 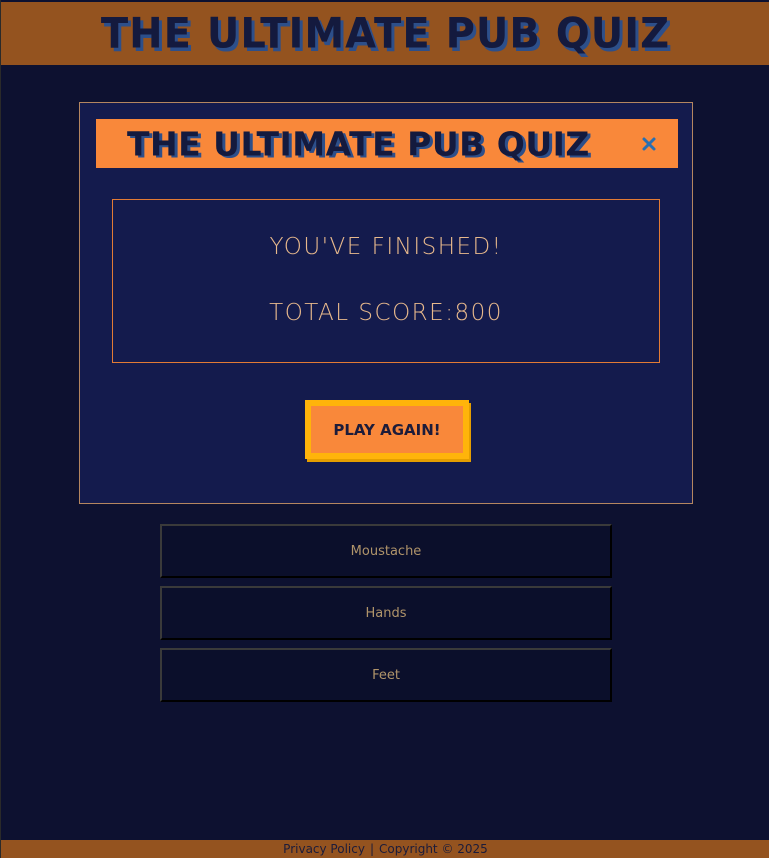 I want to click on close-button, so click(x=649, y=144).